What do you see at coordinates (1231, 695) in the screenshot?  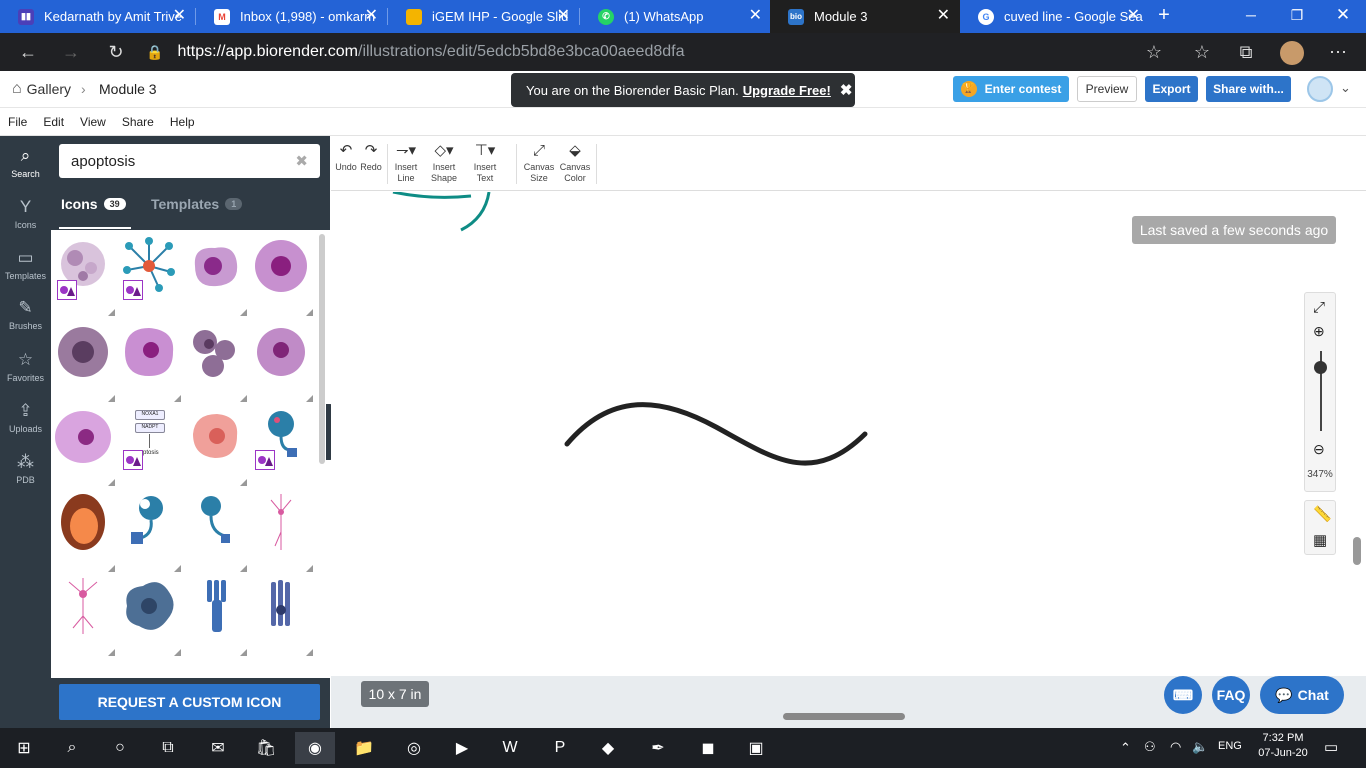 I see `faq-button: FAQ` at bounding box center [1231, 695].